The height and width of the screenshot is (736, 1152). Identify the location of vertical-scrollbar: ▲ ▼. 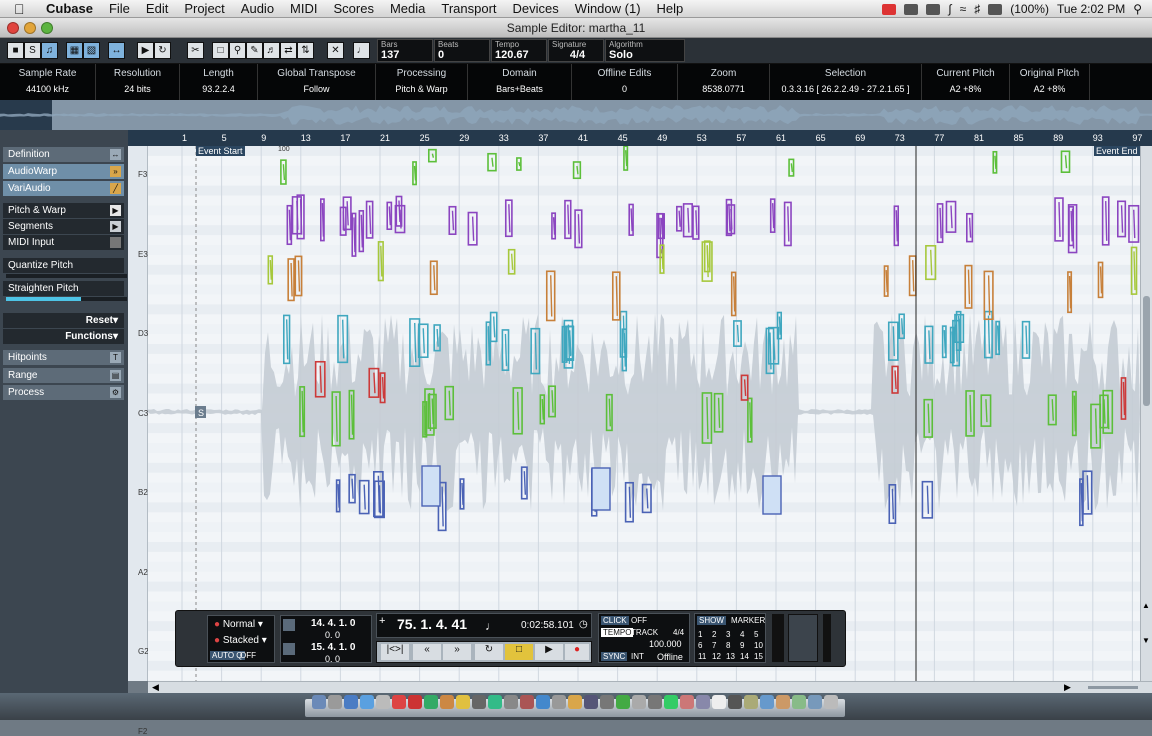
(1146, 413).